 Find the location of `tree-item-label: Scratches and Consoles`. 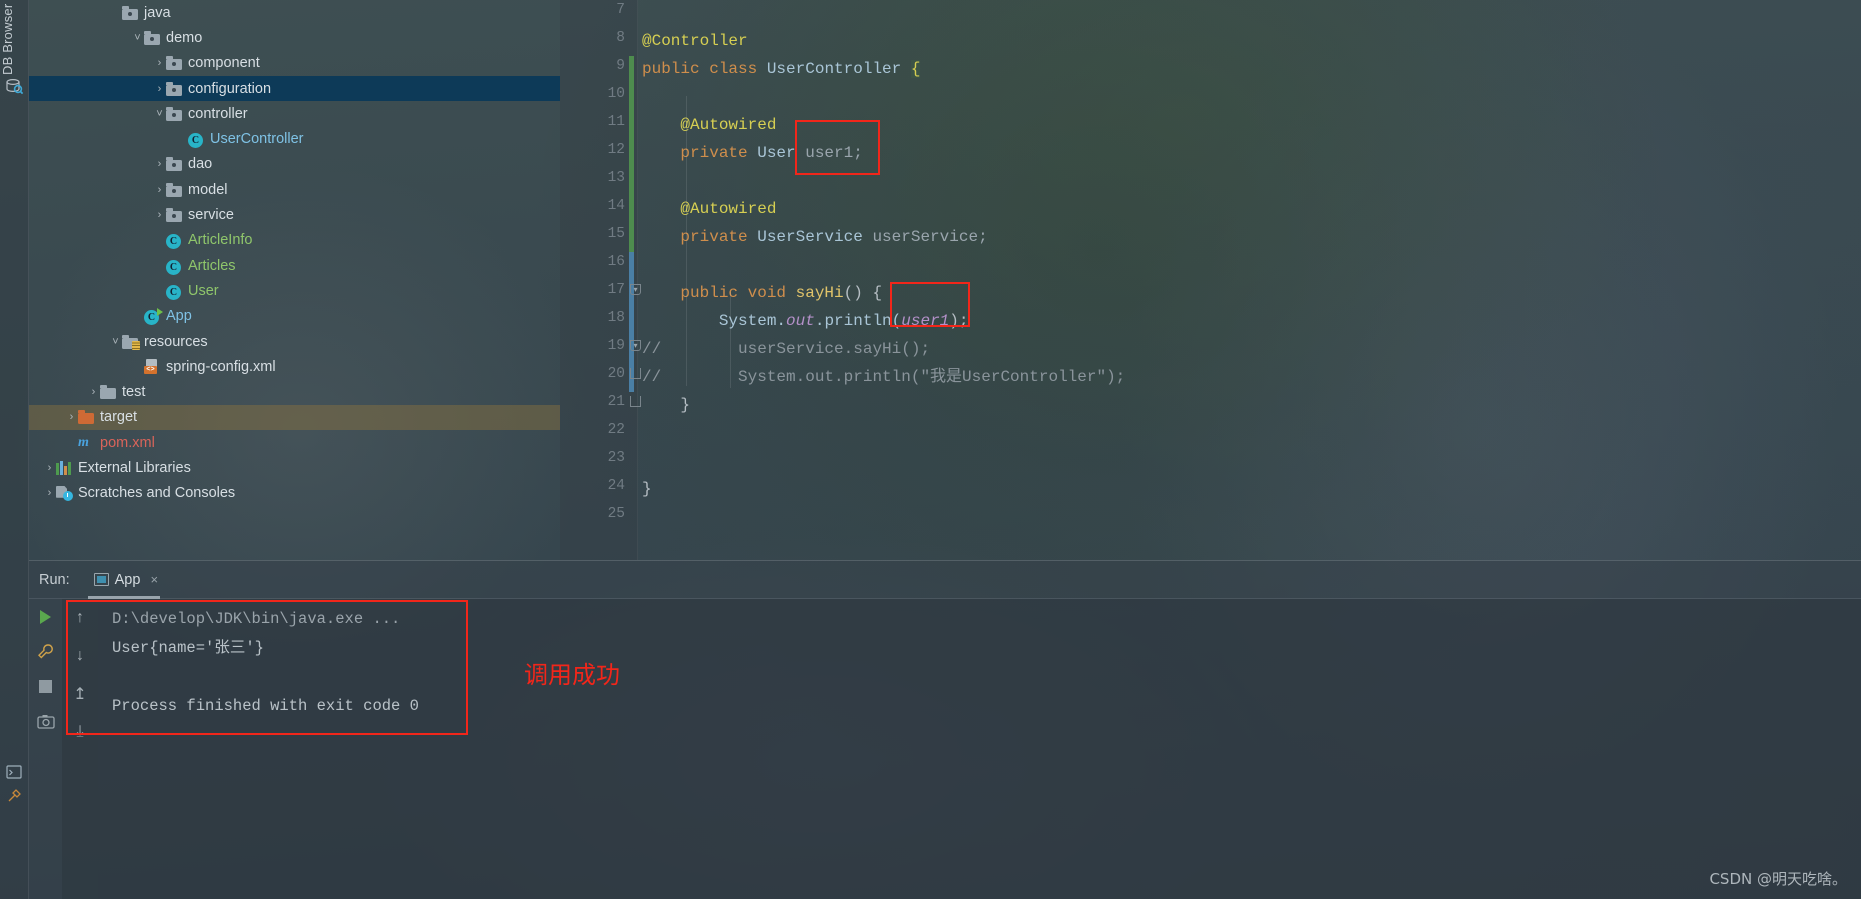

tree-item-label: Scratches and Consoles is located at coordinates (157, 493).